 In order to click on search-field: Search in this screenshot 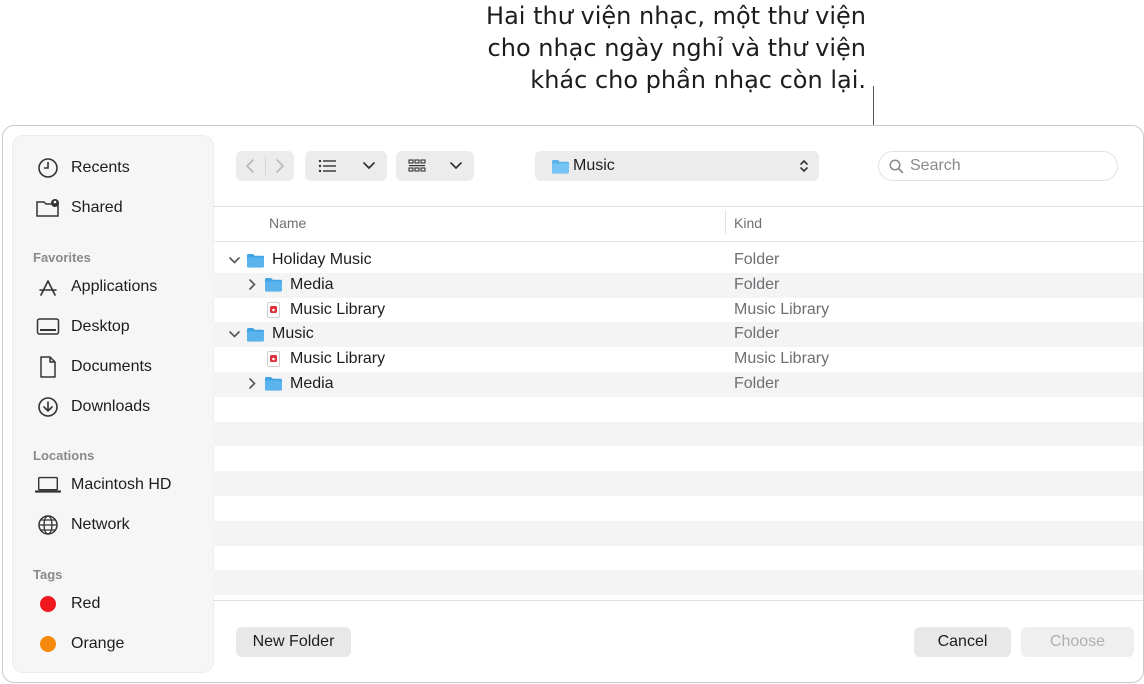, I will do `click(998, 166)`.